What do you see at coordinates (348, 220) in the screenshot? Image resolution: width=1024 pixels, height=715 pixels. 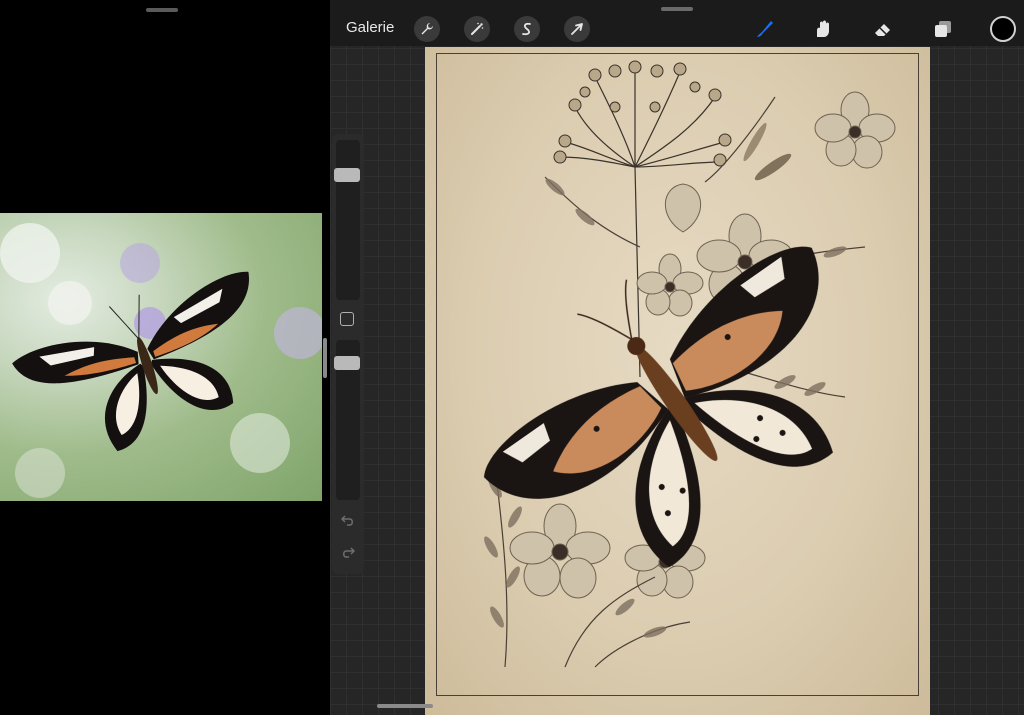 I see `brush-size-slider` at bounding box center [348, 220].